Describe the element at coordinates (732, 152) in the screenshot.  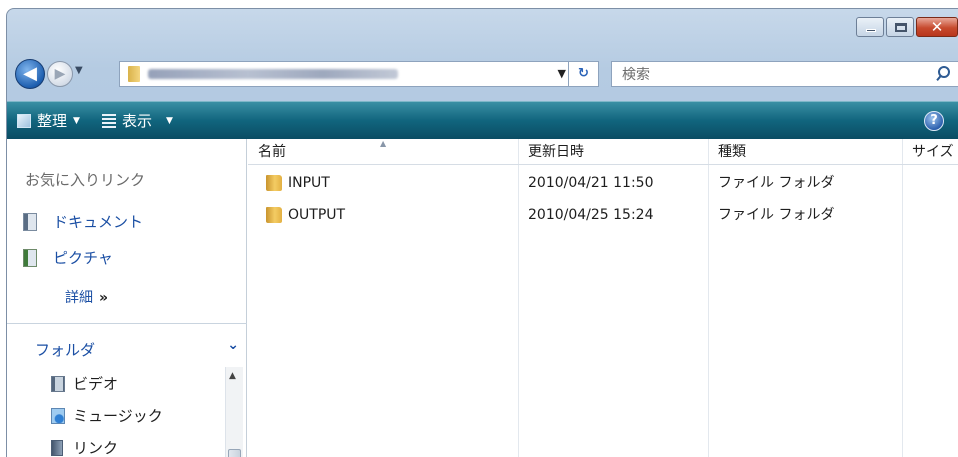
I see `column-label: 種類` at that location.